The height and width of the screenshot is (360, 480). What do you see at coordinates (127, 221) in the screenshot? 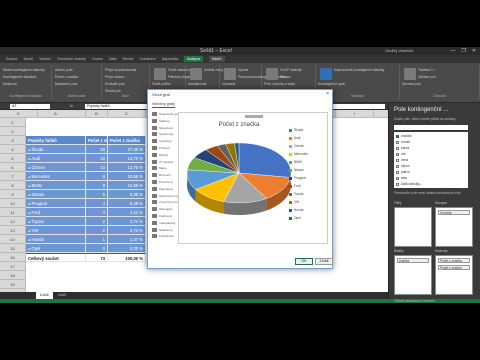
I see `pivot-percent-cell: 2,74 %` at bounding box center [127, 221].